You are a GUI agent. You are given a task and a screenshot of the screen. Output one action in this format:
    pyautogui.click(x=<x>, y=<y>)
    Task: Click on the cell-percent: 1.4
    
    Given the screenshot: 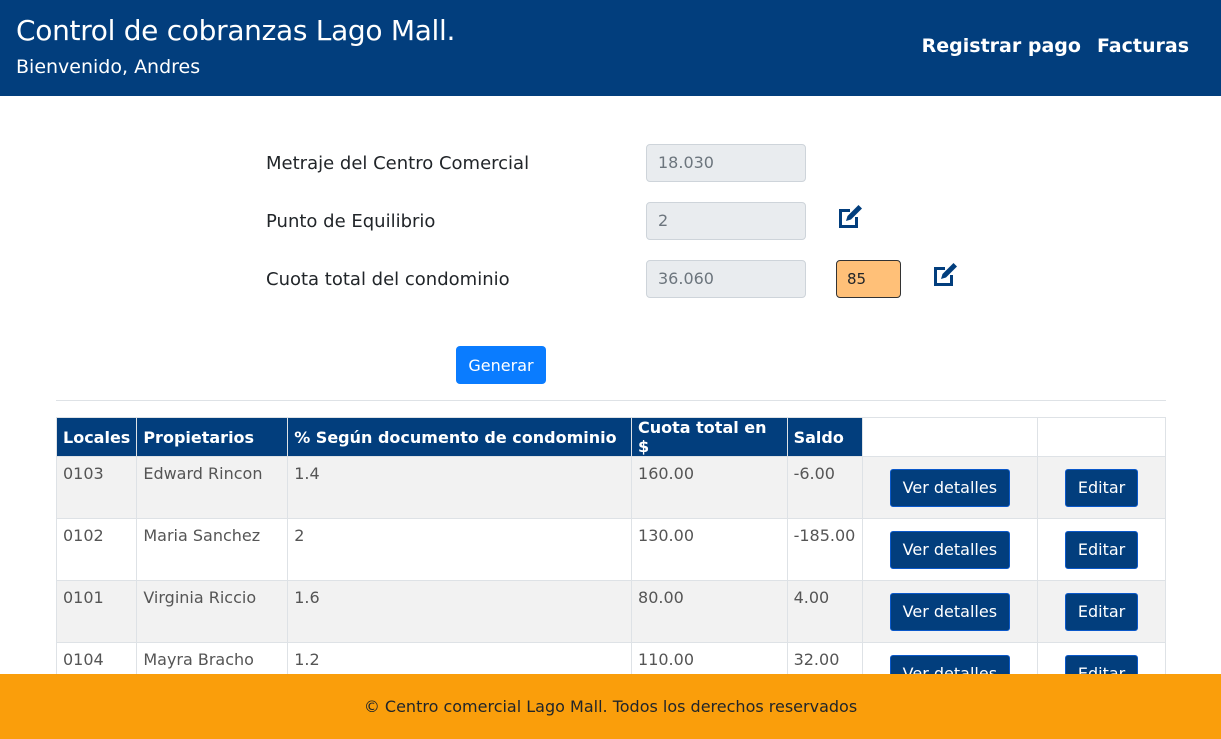 What is the action you would take?
    pyautogui.click(x=460, y=487)
    